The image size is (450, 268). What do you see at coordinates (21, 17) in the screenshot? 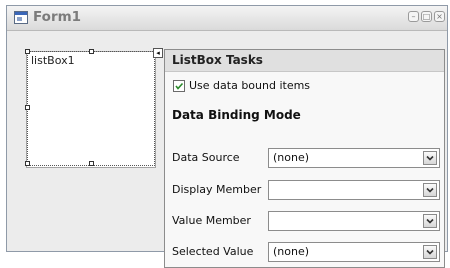
I see `form-icon` at bounding box center [21, 17].